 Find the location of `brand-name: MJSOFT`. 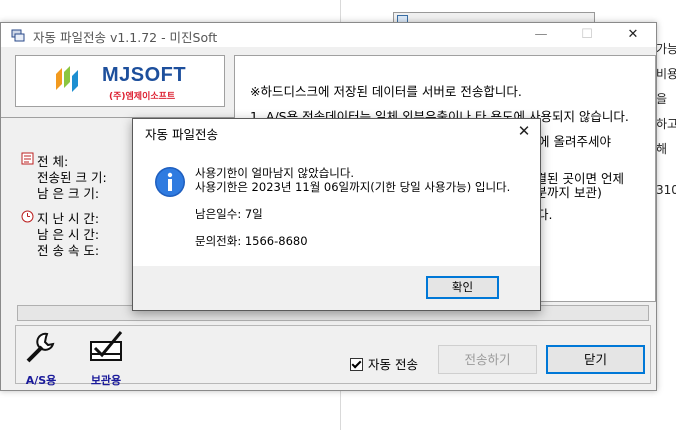

brand-name: MJSOFT is located at coordinates (144, 75).